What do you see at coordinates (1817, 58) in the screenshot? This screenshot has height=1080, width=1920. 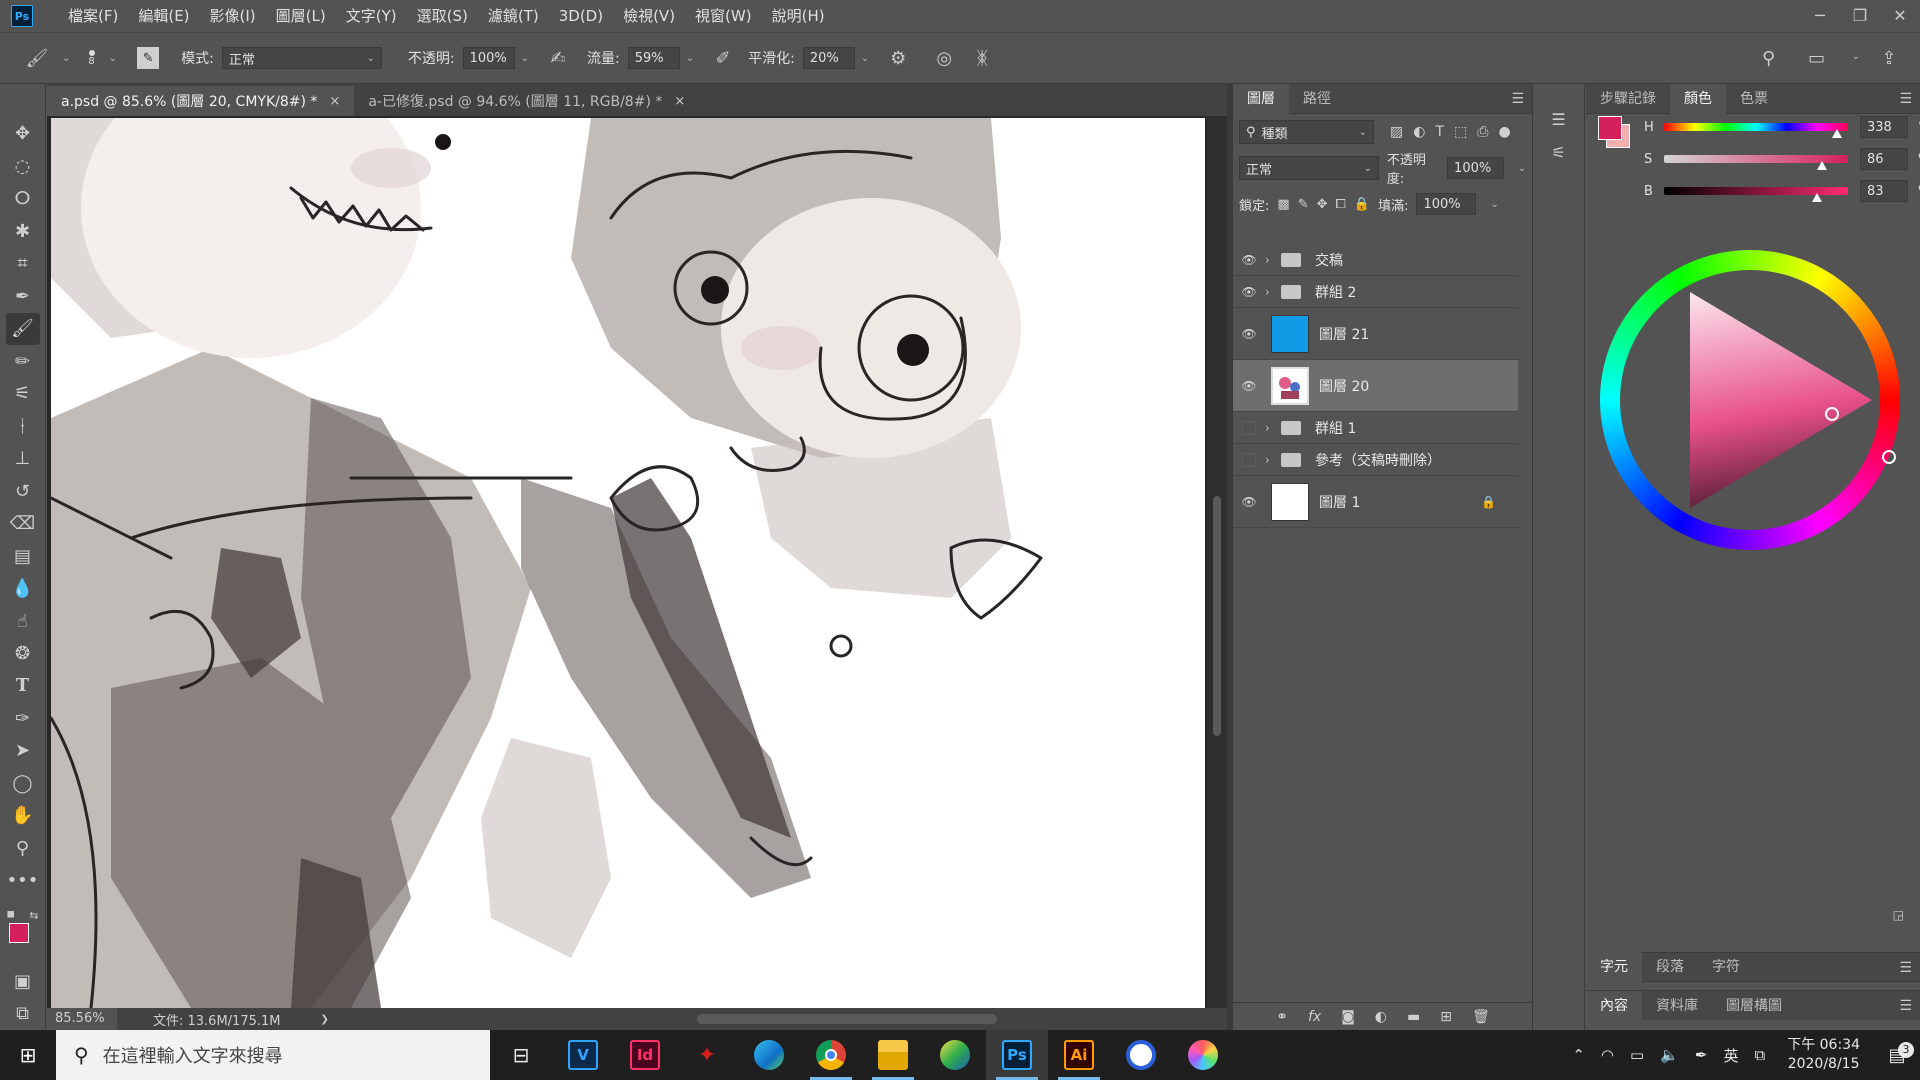 I see `workspace-icon: ▭` at bounding box center [1817, 58].